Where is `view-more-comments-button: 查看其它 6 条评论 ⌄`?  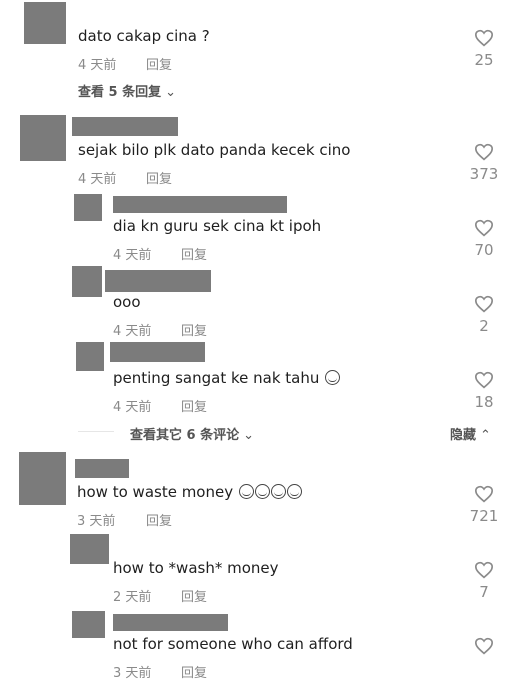 view-more-comments-button: 查看其它 6 条评论 ⌄ is located at coordinates (192, 433).